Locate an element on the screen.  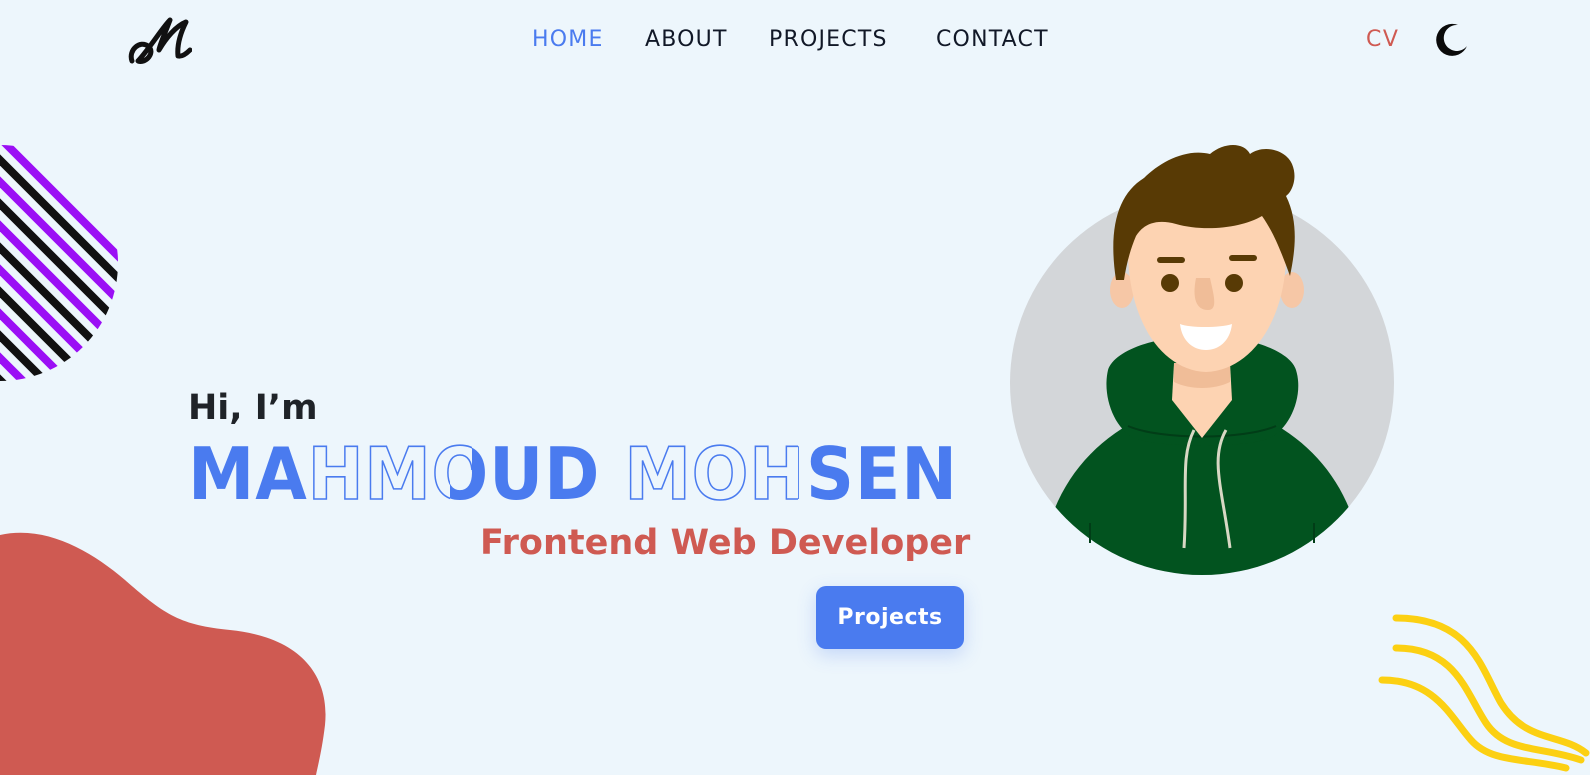
moon-icon is located at coordinates (1451, 40).